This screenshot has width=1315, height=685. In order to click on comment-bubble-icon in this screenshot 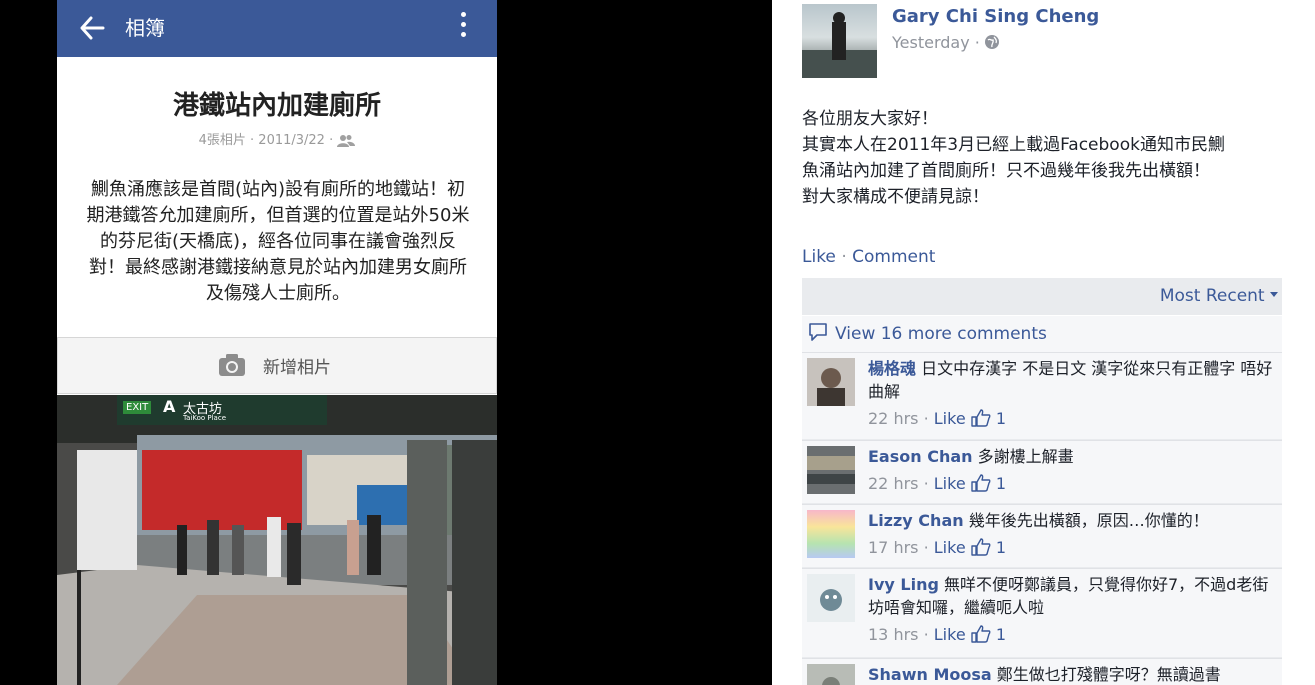, I will do `click(818, 332)`.